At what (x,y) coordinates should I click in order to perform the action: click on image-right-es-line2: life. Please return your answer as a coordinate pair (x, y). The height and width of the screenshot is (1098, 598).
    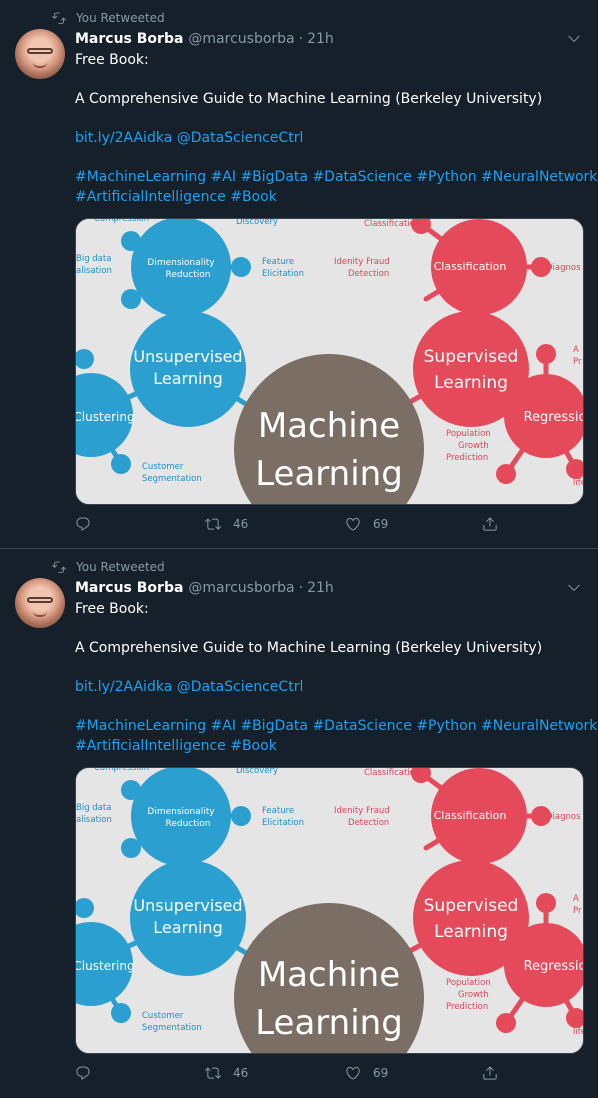
    Looking at the image, I should click on (578, 1032).